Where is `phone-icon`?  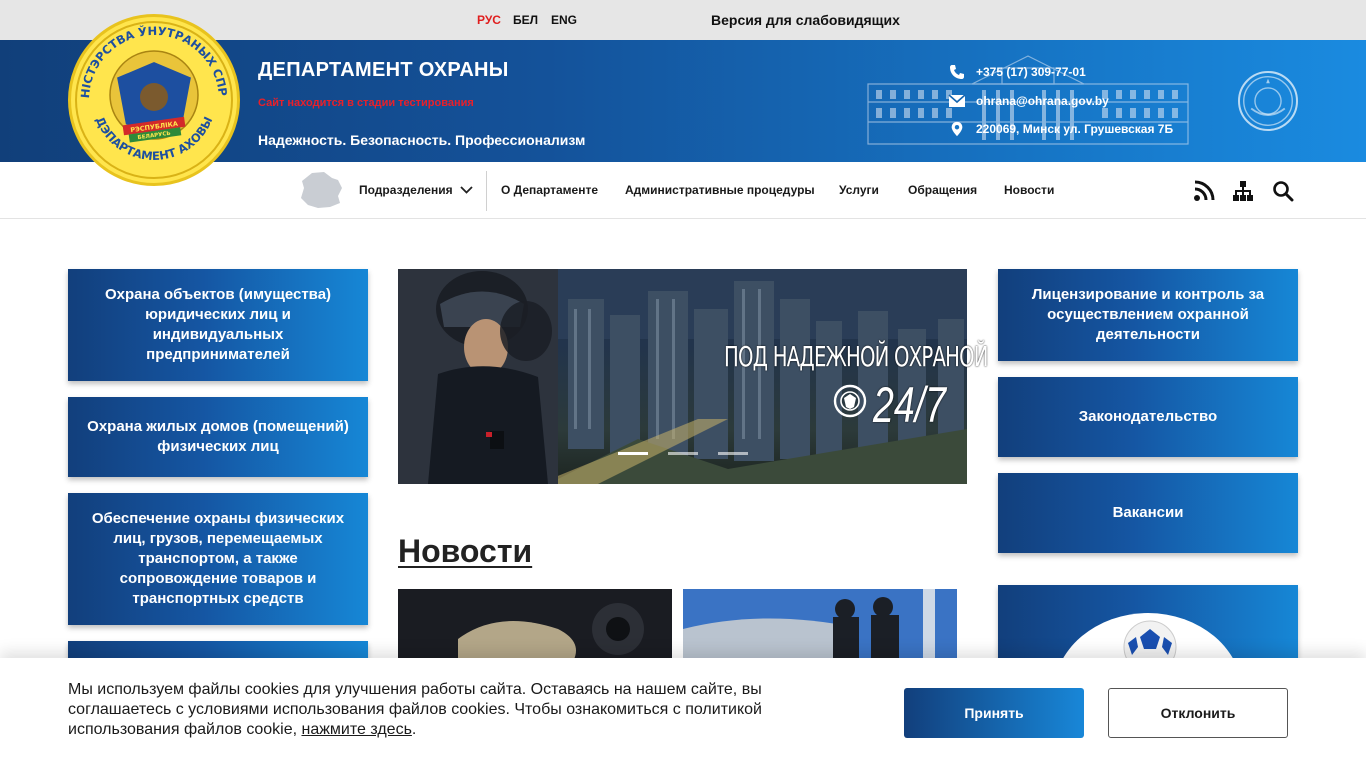
phone-icon is located at coordinates (957, 72).